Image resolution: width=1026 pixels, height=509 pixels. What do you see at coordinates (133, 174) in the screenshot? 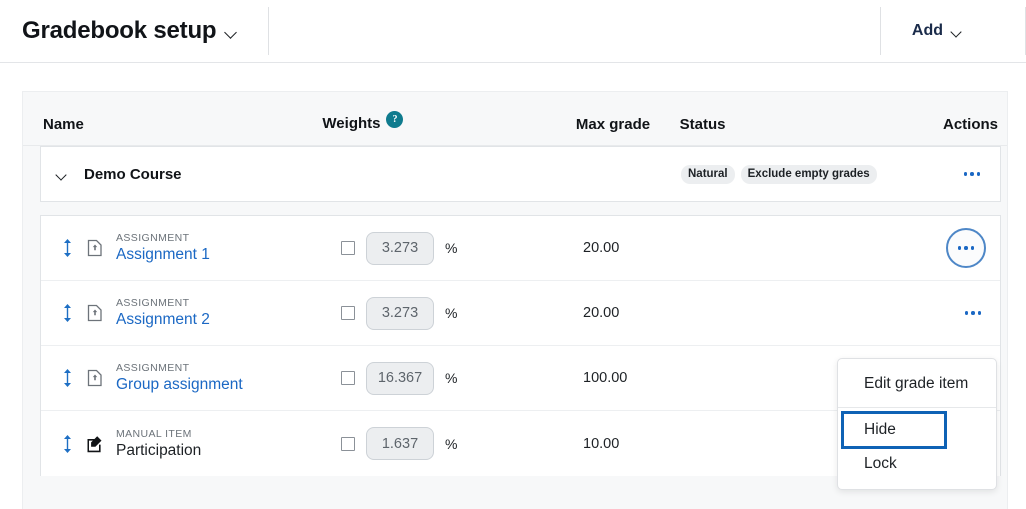
I see `course-name: Demo Course` at bounding box center [133, 174].